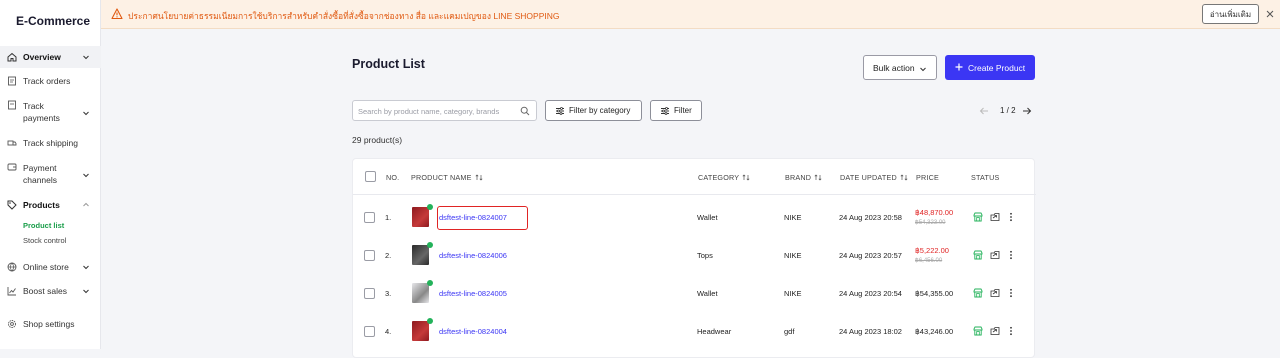  I want to click on sidebar-subitem-stock-control: Stock control, so click(44, 240).